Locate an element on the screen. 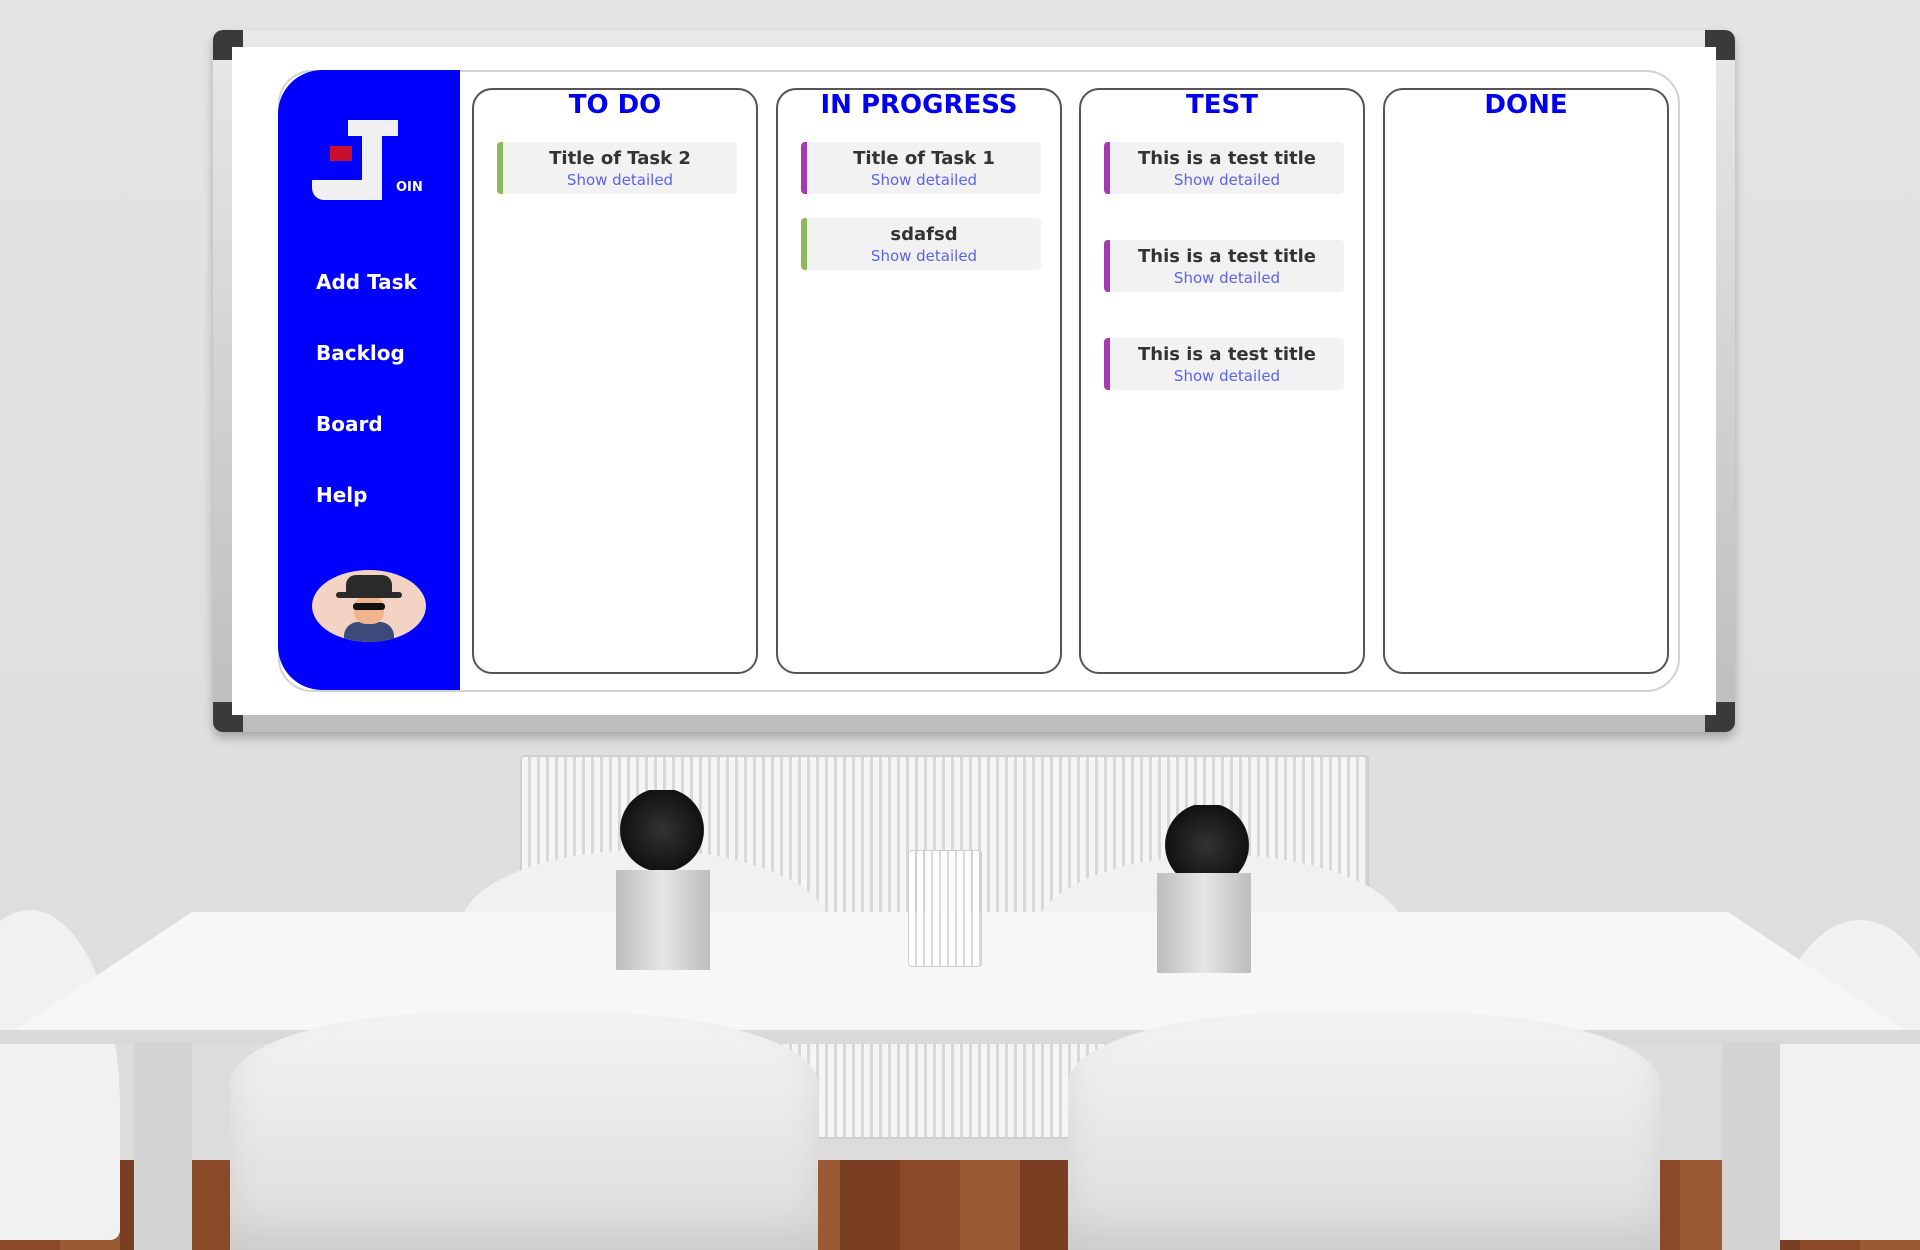  column-title: TO DO is located at coordinates (615, 105).